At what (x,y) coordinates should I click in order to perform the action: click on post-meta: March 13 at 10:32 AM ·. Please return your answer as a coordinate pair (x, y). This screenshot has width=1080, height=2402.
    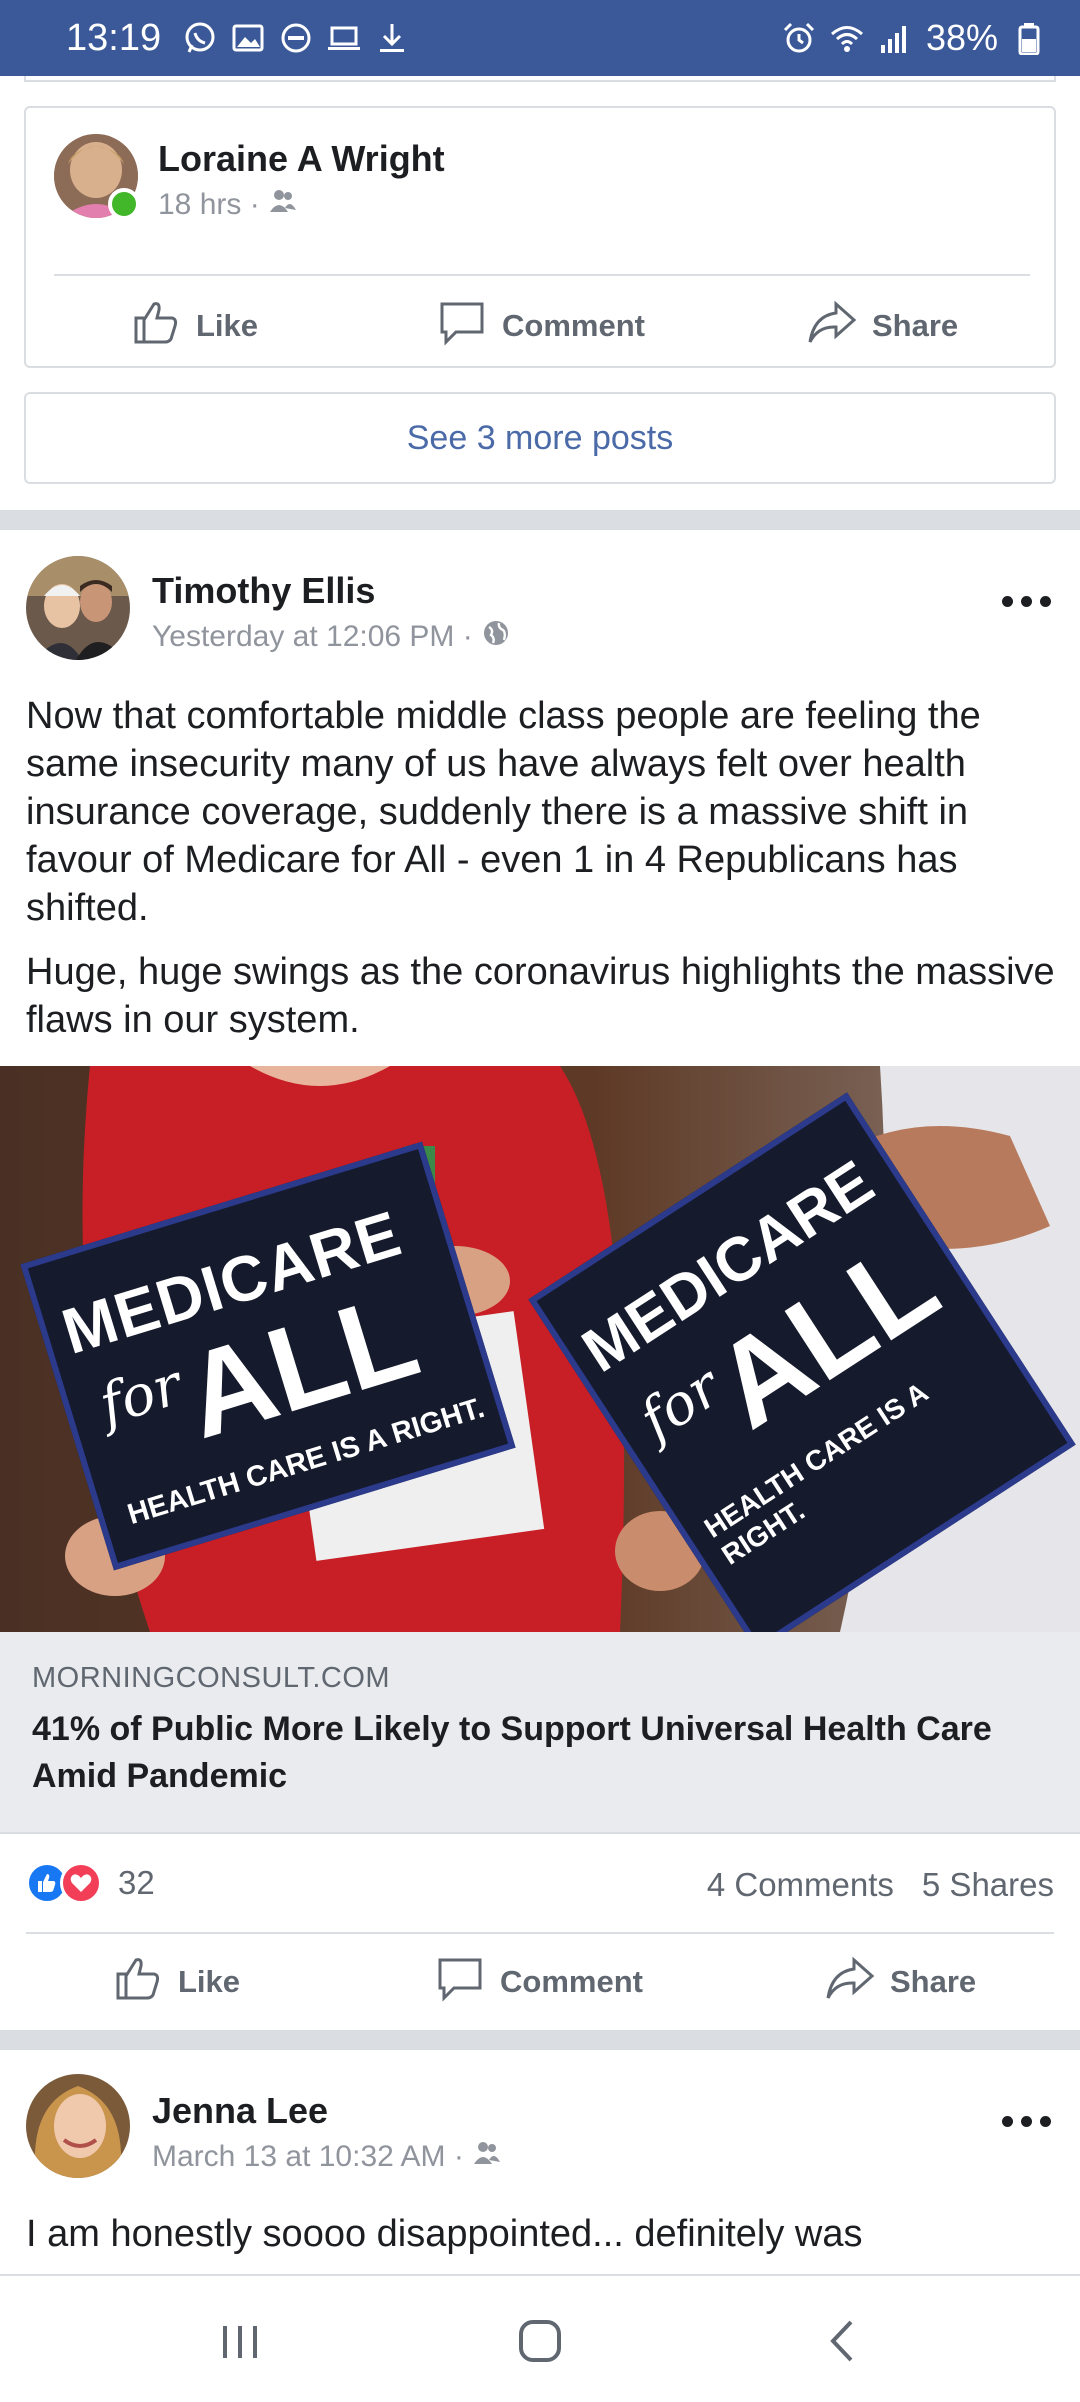
    Looking at the image, I should click on (327, 2157).